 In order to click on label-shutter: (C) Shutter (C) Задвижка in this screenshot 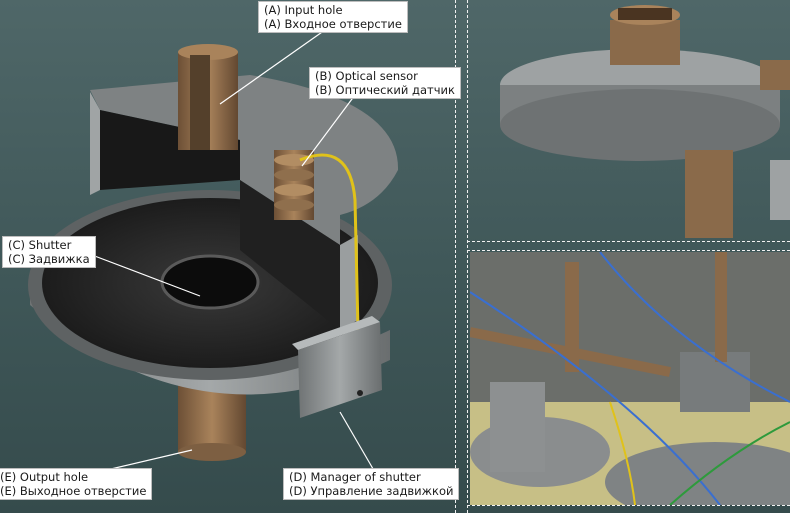, I will do `click(49, 252)`.